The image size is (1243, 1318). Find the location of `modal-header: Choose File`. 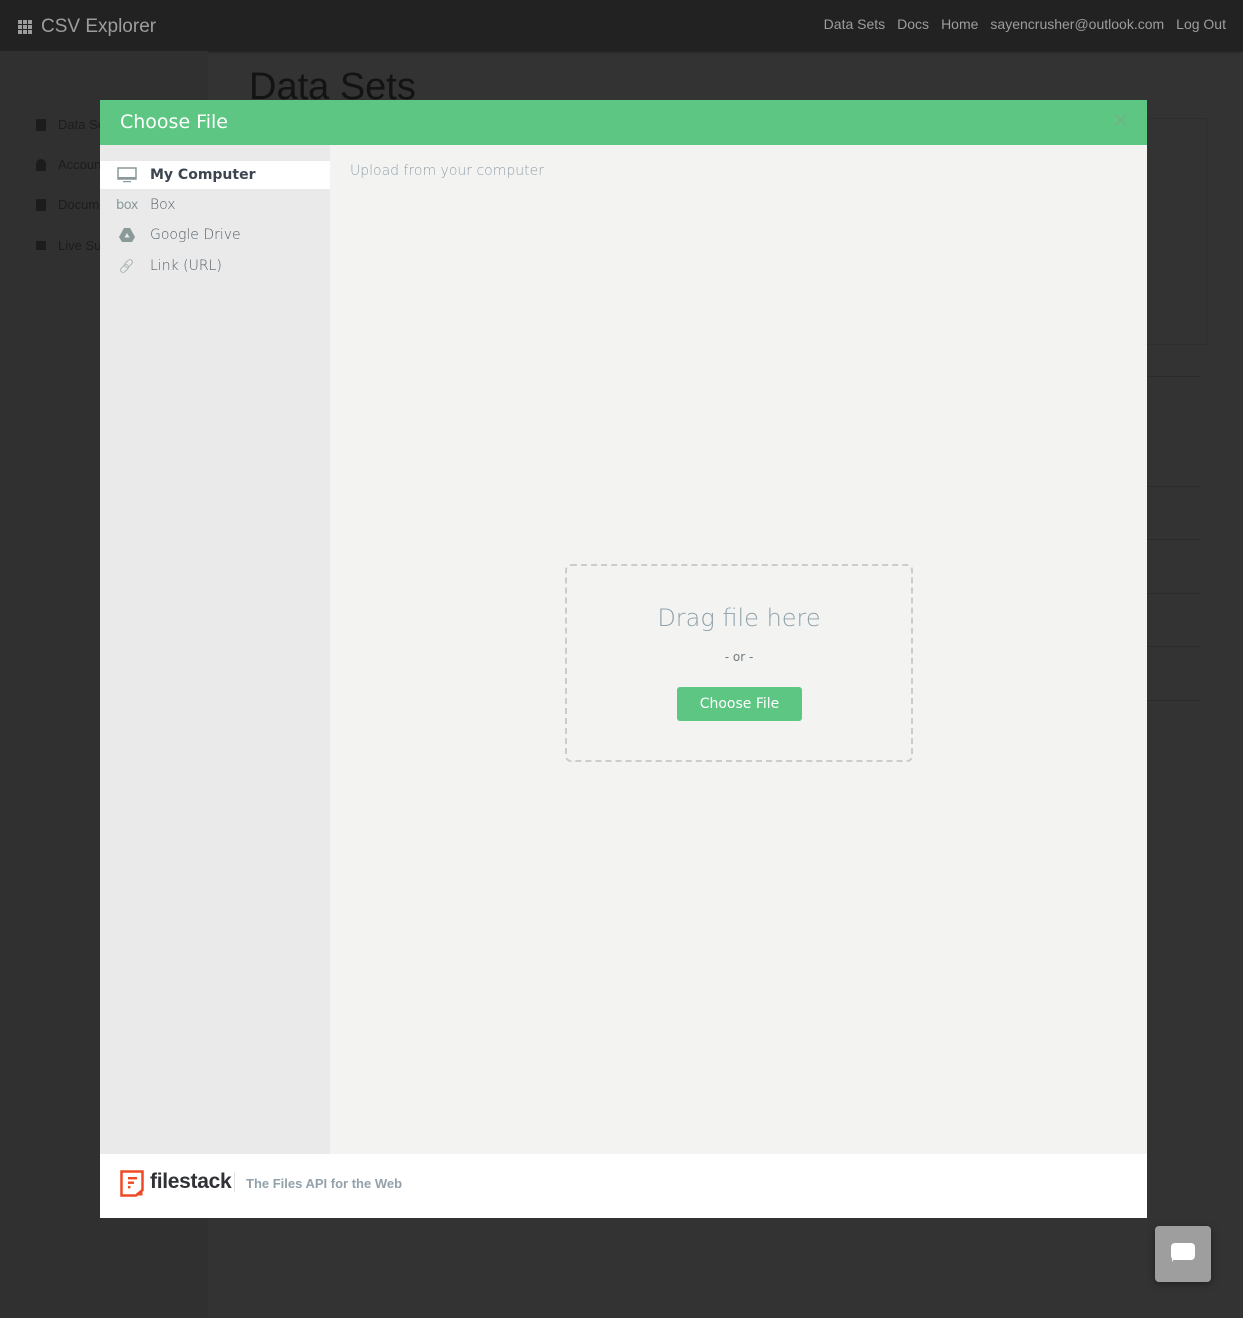

modal-header: Choose File is located at coordinates (623, 122).